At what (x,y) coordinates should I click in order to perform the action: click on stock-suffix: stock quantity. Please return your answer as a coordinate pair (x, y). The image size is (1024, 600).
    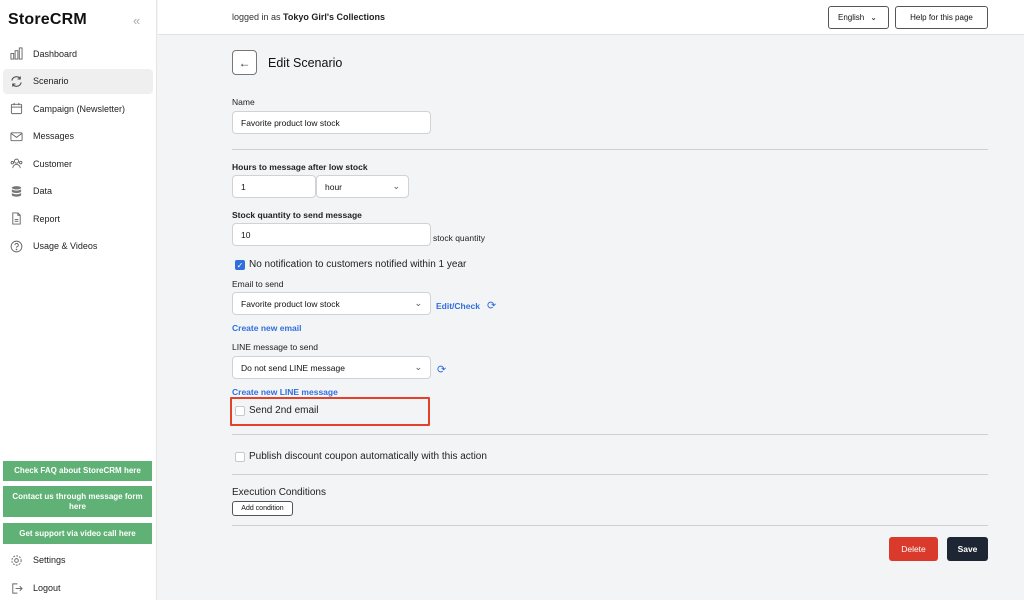
    Looking at the image, I should click on (459, 238).